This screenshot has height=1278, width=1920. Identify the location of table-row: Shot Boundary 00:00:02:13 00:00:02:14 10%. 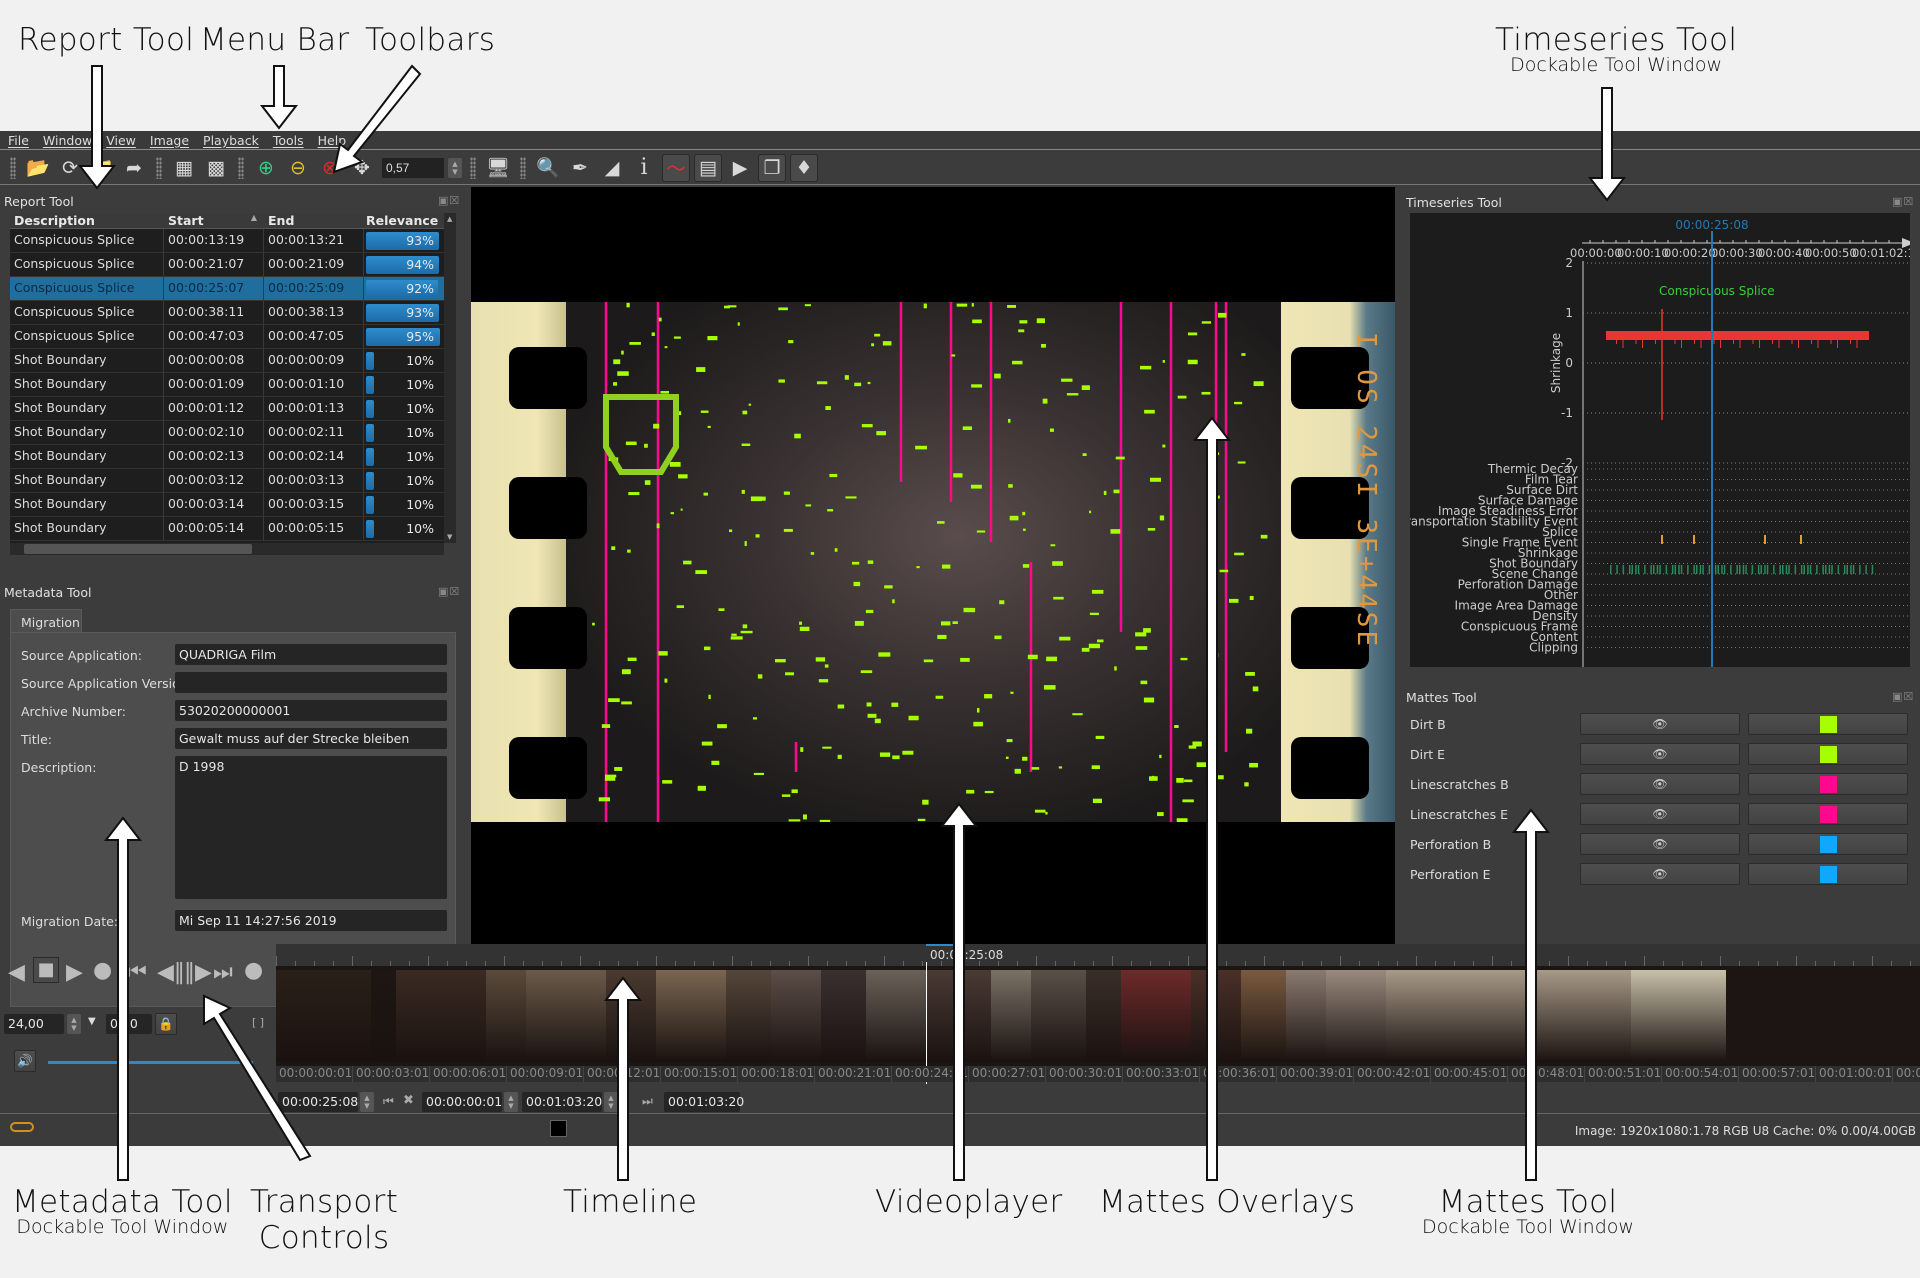
(229, 457).